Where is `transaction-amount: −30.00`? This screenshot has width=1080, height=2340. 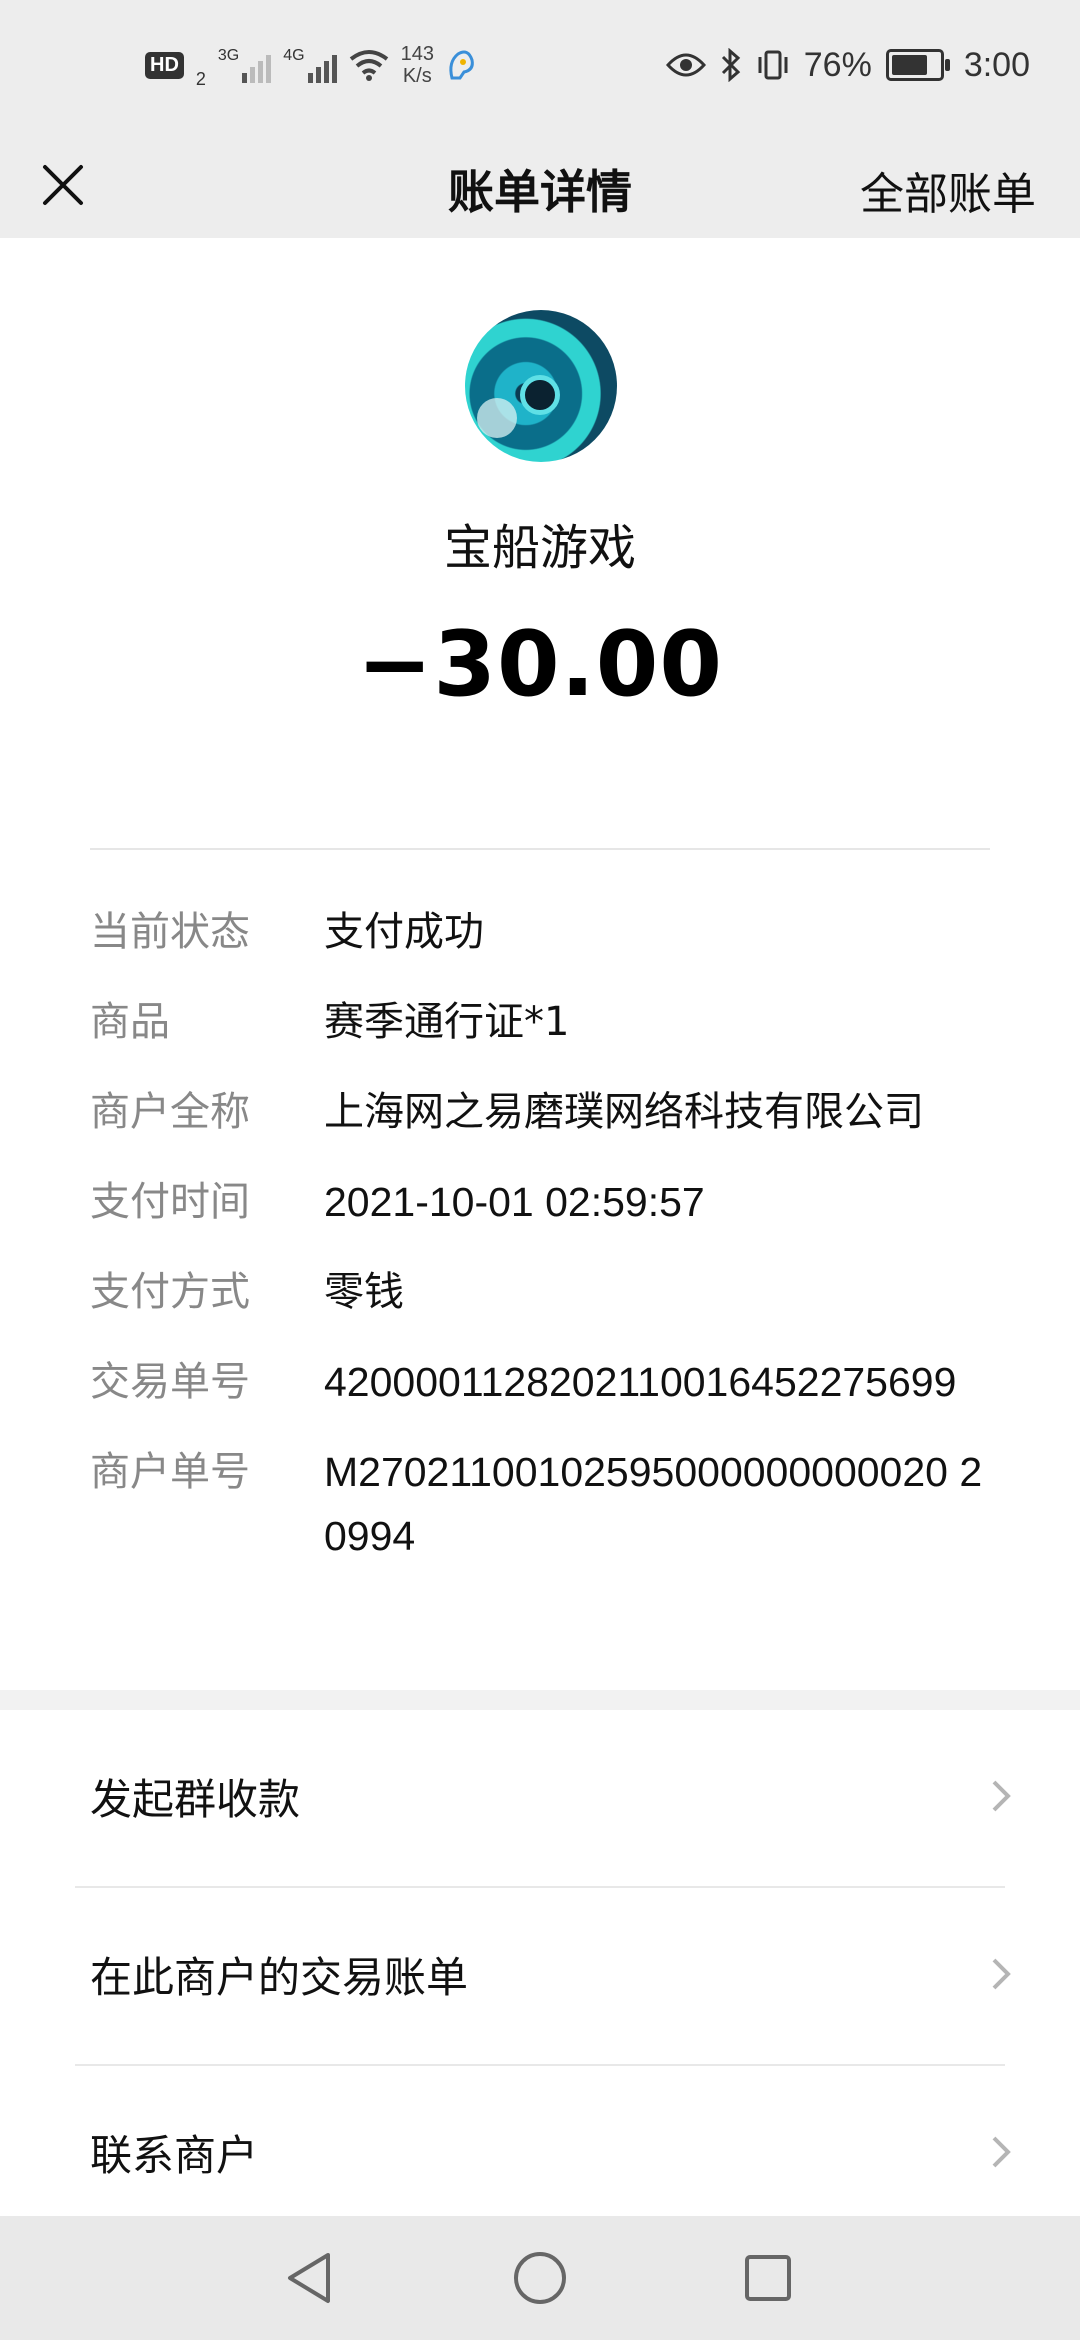
transaction-amount: −30.00 is located at coordinates (540, 664).